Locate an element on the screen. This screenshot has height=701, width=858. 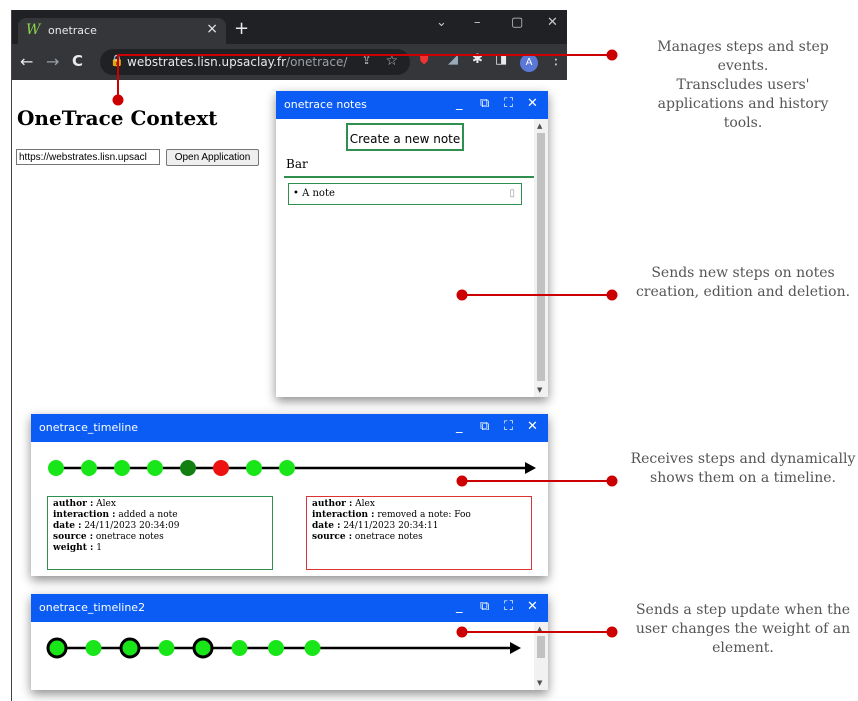
timeline-arrow-icon is located at coordinates (530, 468).